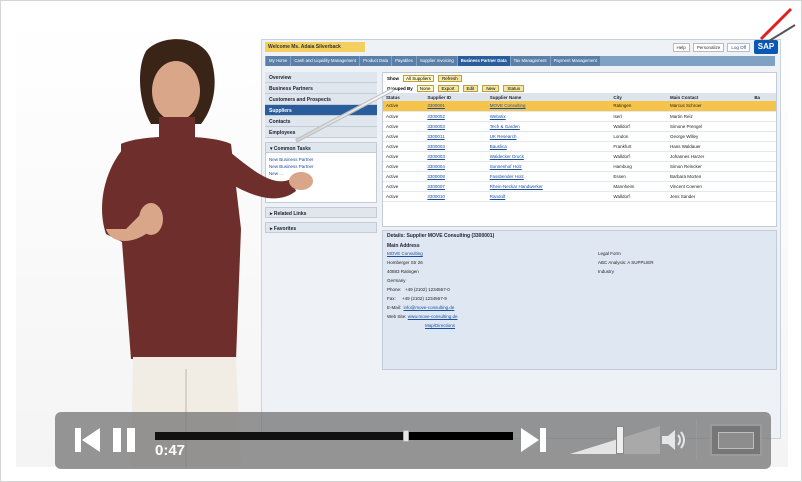  Describe the element at coordinates (709, 116) in the screenshot. I see `table-cell: Martin Reiz` at that location.